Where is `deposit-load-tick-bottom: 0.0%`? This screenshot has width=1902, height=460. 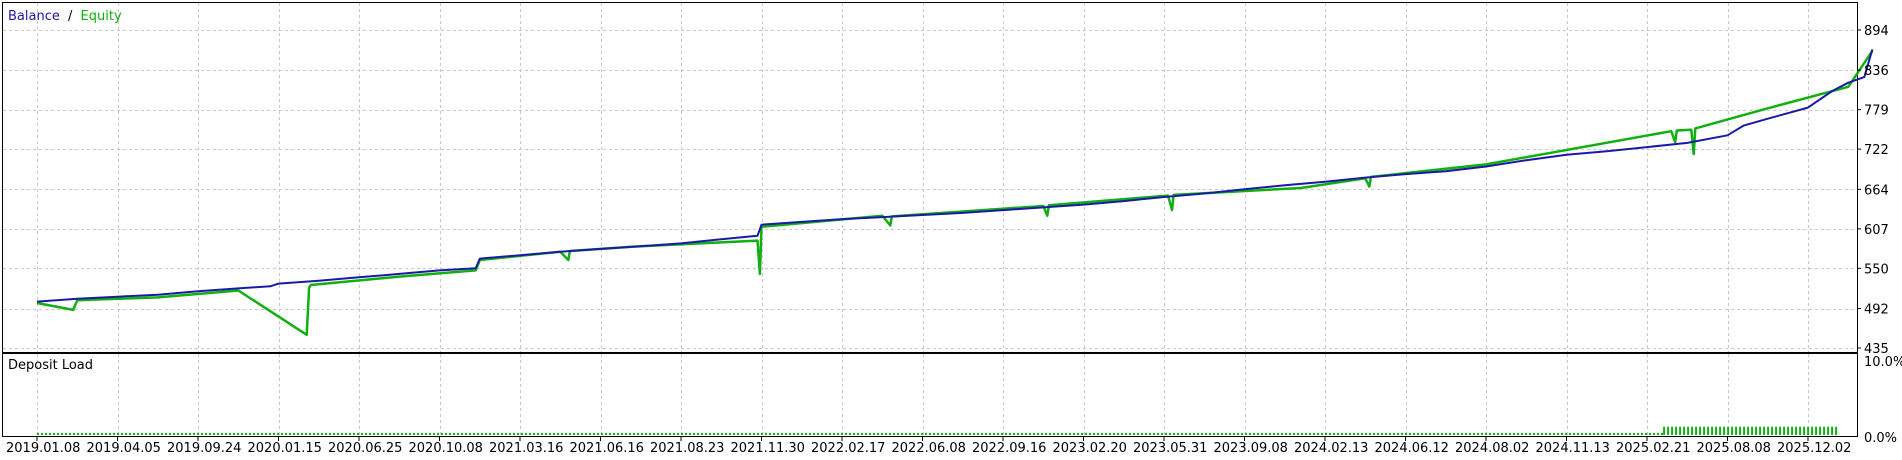
deposit-load-tick-bottom: 0.0% is located at coordinates (1880, 438).